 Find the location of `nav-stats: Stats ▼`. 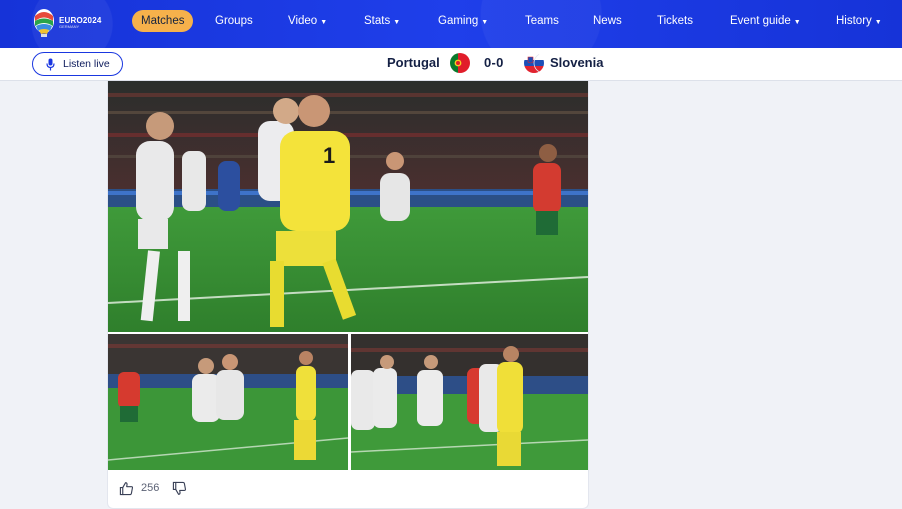

nav-stats: Stats ▼ is located at coordinates (382, 21).